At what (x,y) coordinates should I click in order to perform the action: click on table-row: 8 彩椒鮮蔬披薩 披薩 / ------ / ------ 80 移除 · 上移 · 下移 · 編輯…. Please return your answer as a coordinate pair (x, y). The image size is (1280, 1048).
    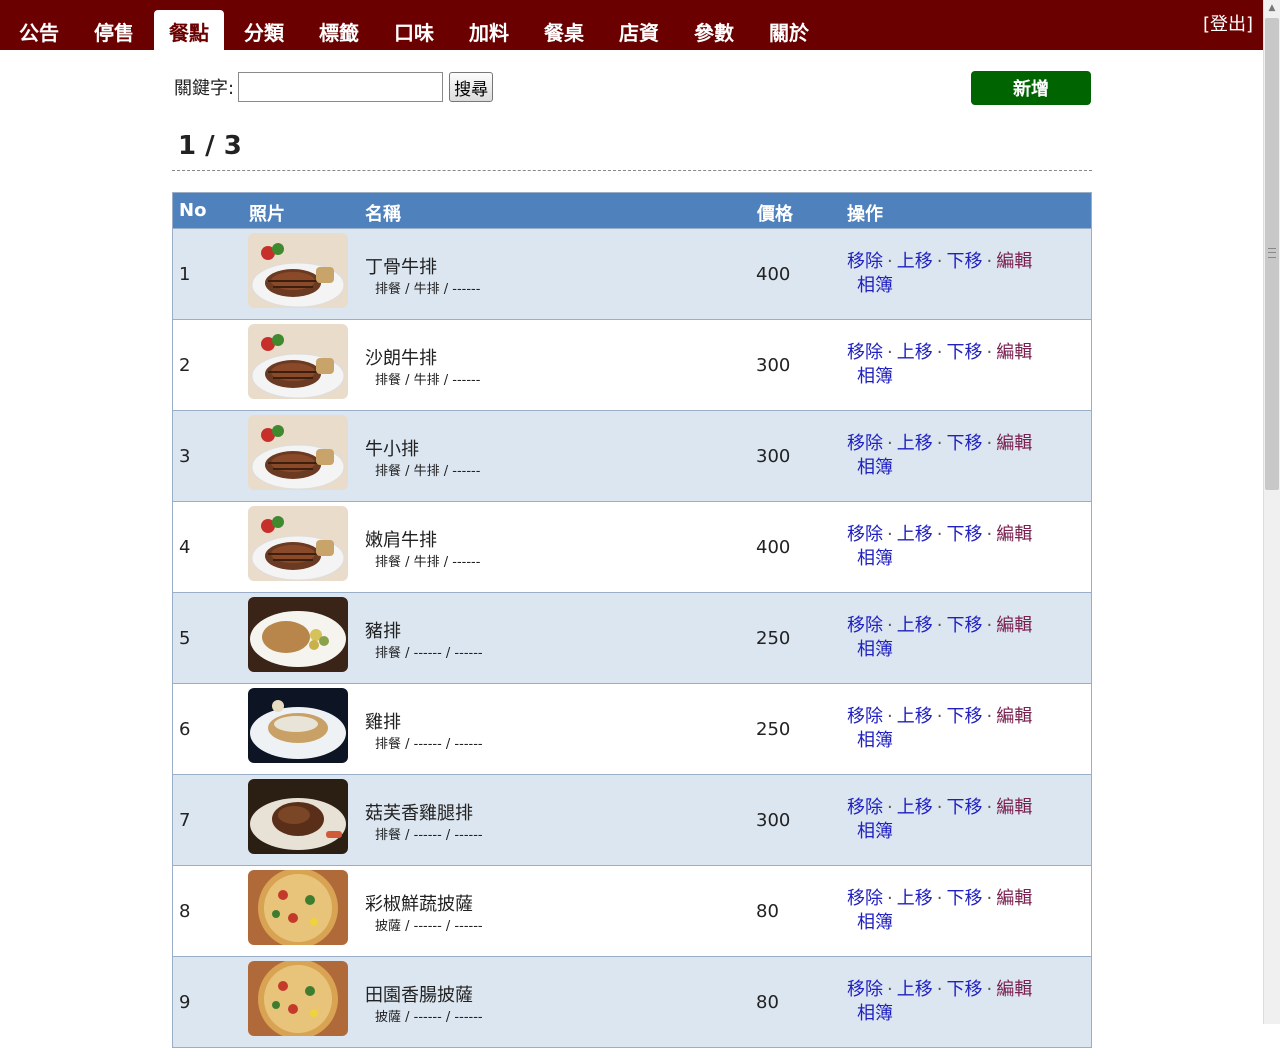
    Looking at the image, I should click on (632, 910).